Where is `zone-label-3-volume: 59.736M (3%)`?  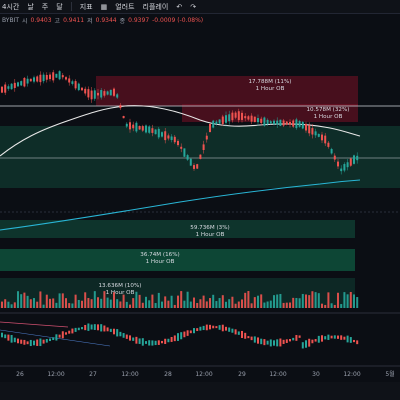
zone-label-3-volume: 59.736M (3%) is located at coordinates (209, 228).